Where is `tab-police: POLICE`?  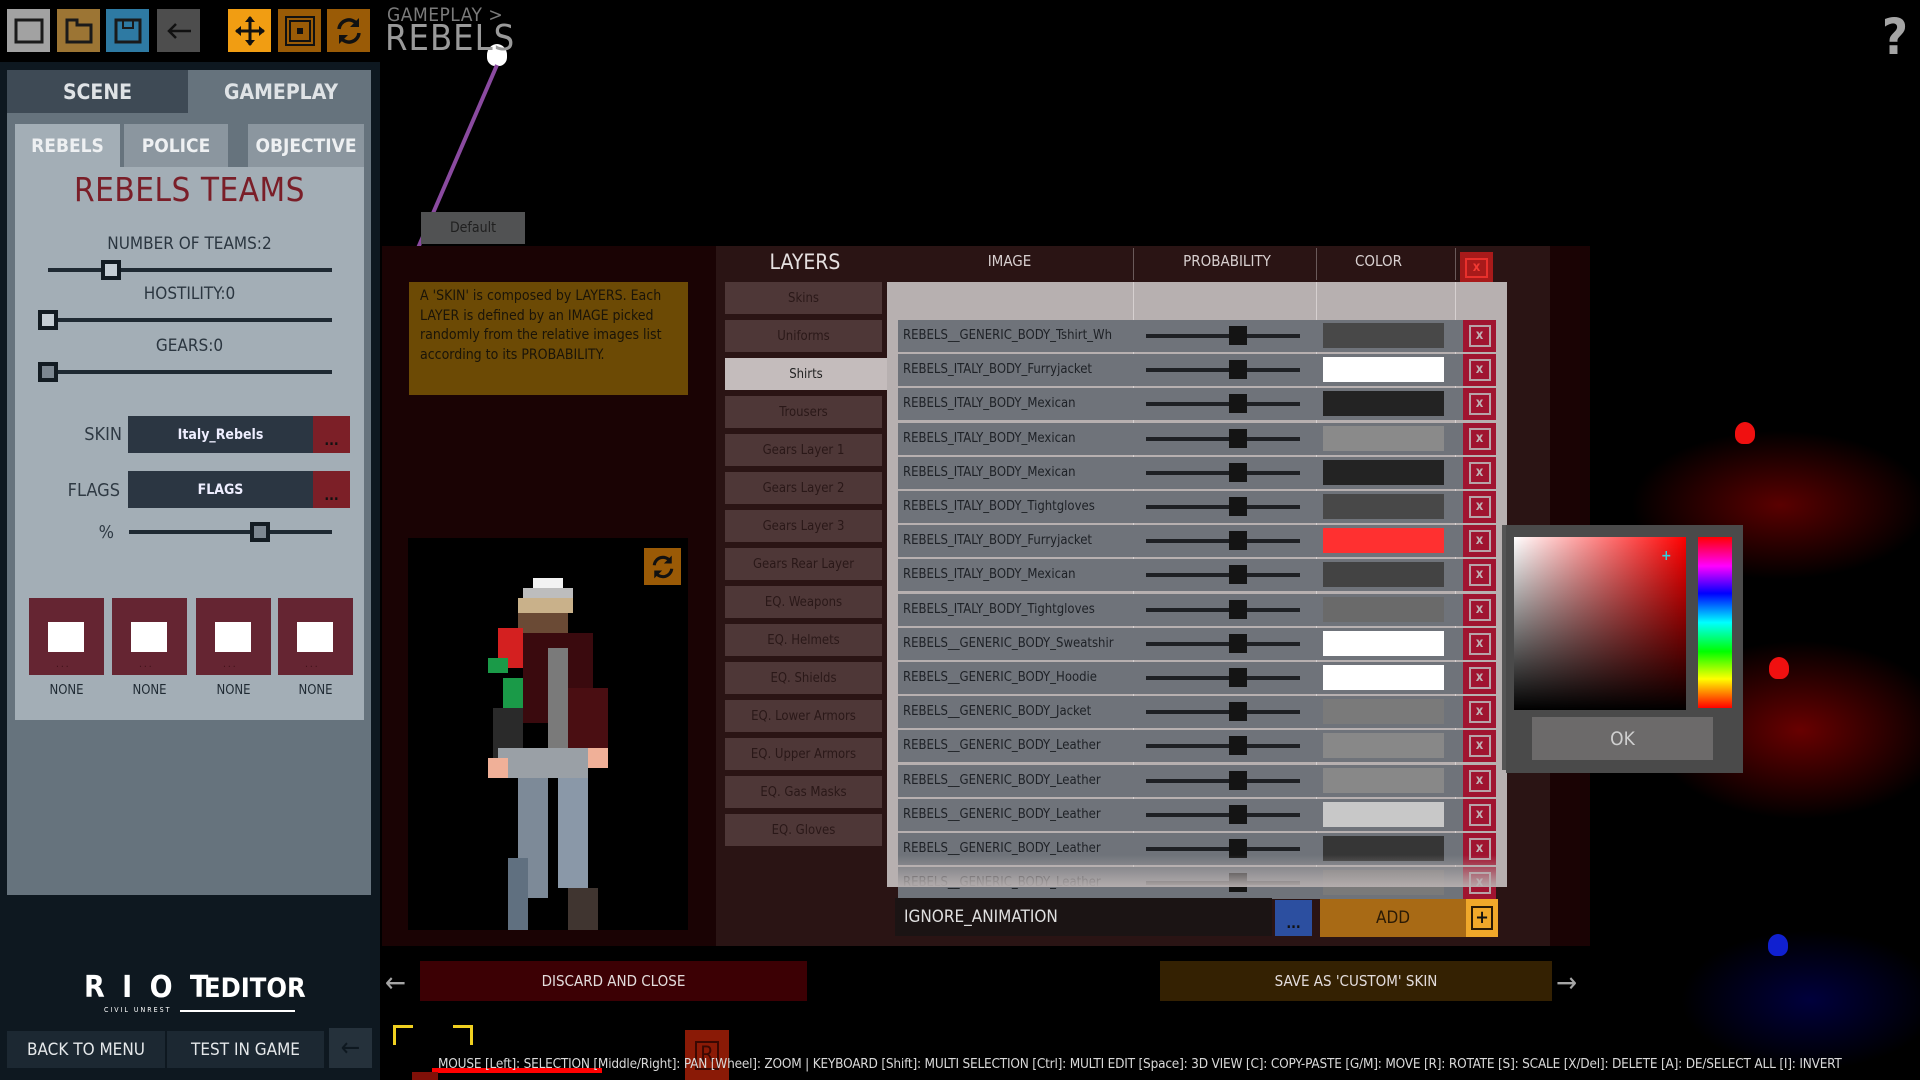
tab-police: POLICE is located at coordinates (176, 145).